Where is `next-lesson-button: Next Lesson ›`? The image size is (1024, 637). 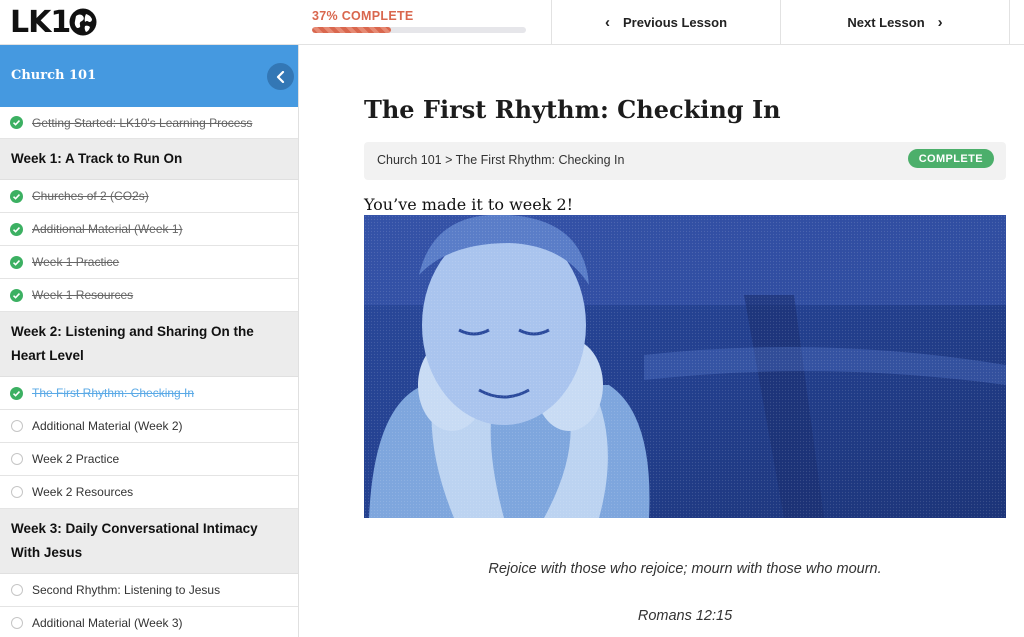 next-lesson-button: Next Lesson › is located at coordinates (895, 22).